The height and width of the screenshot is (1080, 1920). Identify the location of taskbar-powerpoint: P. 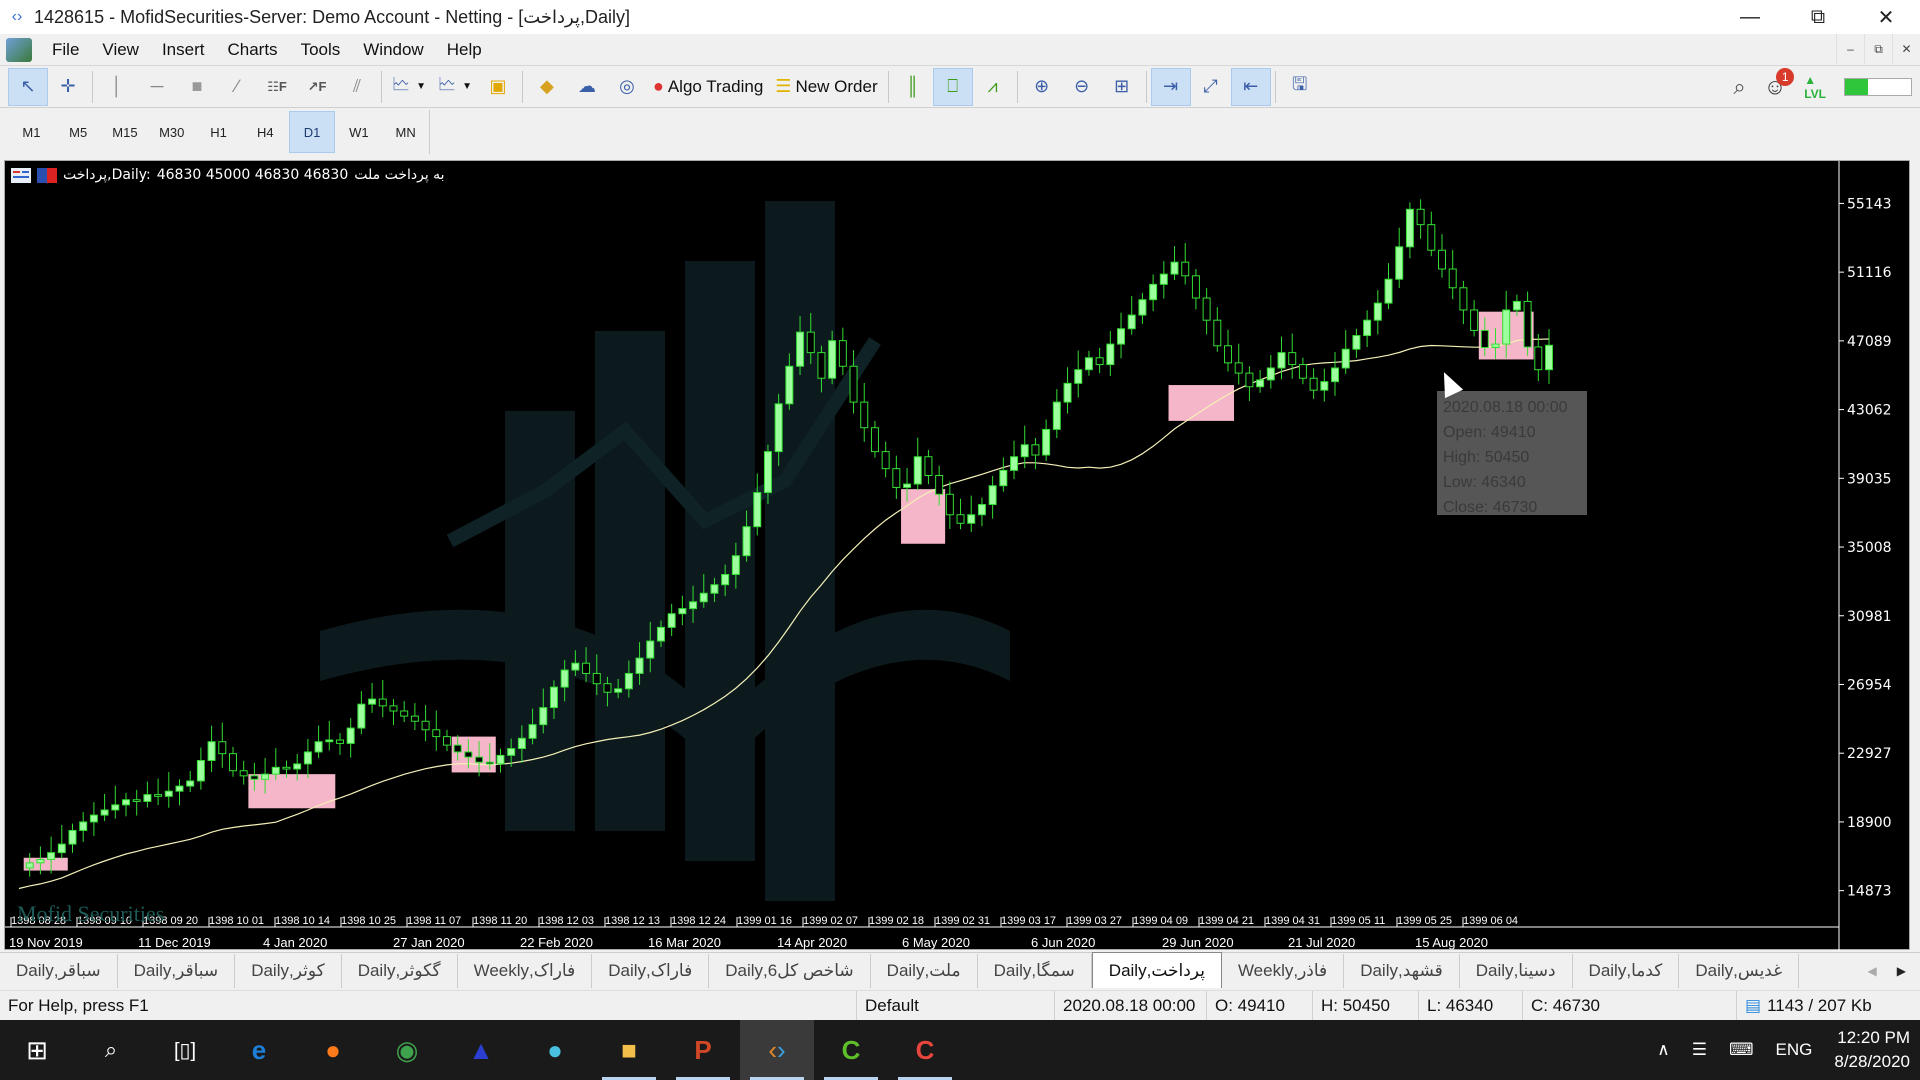
(703, 1050).